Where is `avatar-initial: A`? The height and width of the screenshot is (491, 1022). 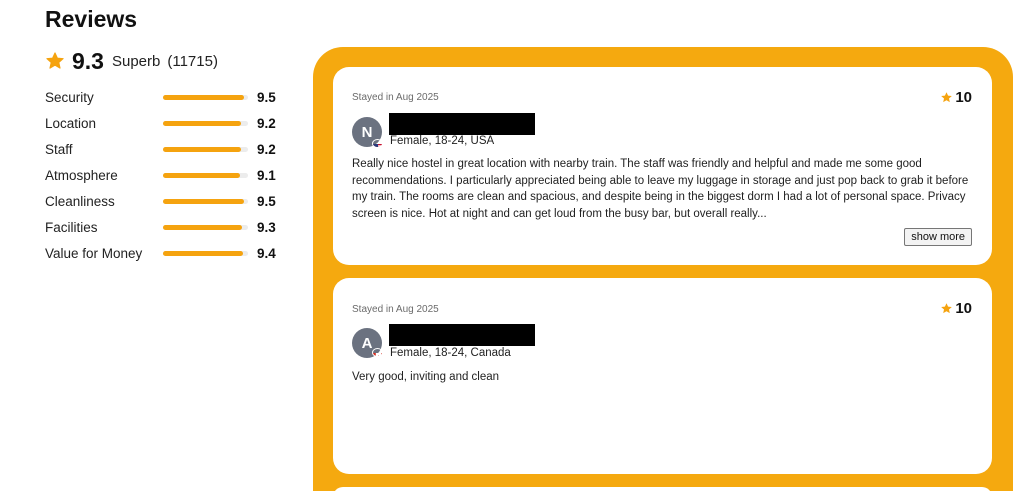 avatar-initial: A is located at coordinates (367, 343).